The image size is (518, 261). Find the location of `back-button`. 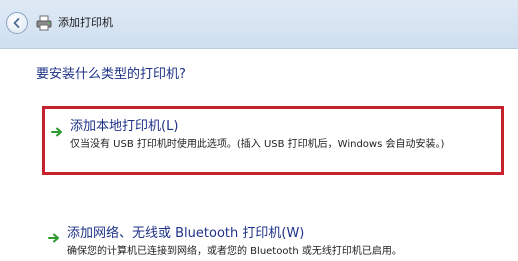

back-button is located at coordinates (17, 23).